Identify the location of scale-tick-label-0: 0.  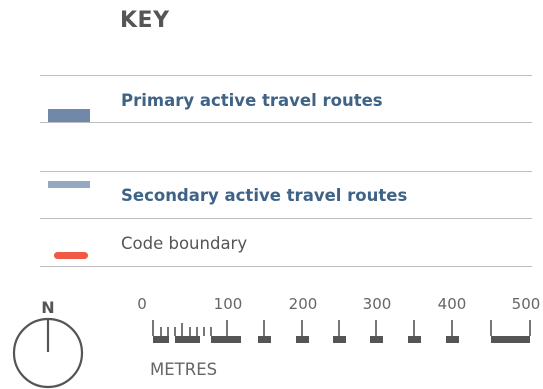
(142, 304).